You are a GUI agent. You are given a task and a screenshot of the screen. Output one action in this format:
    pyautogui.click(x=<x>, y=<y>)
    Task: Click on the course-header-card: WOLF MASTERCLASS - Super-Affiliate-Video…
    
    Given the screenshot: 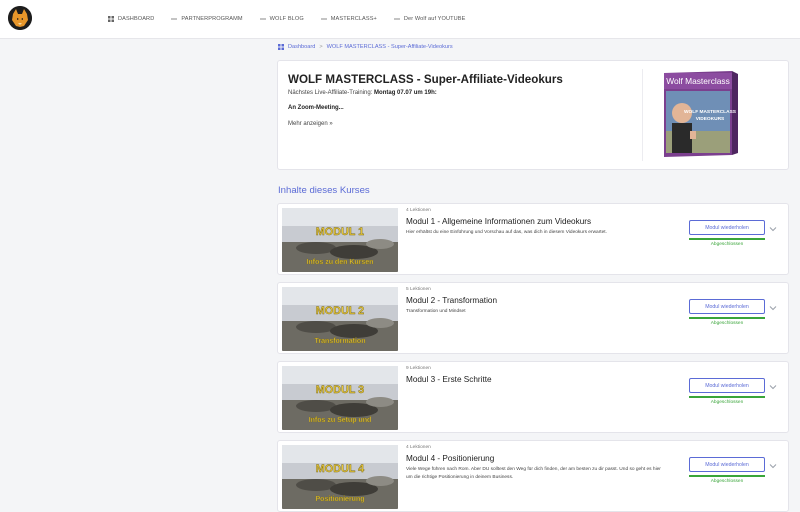 What is the action you would take?
    pyautogui.click(x=533, y=115)
    